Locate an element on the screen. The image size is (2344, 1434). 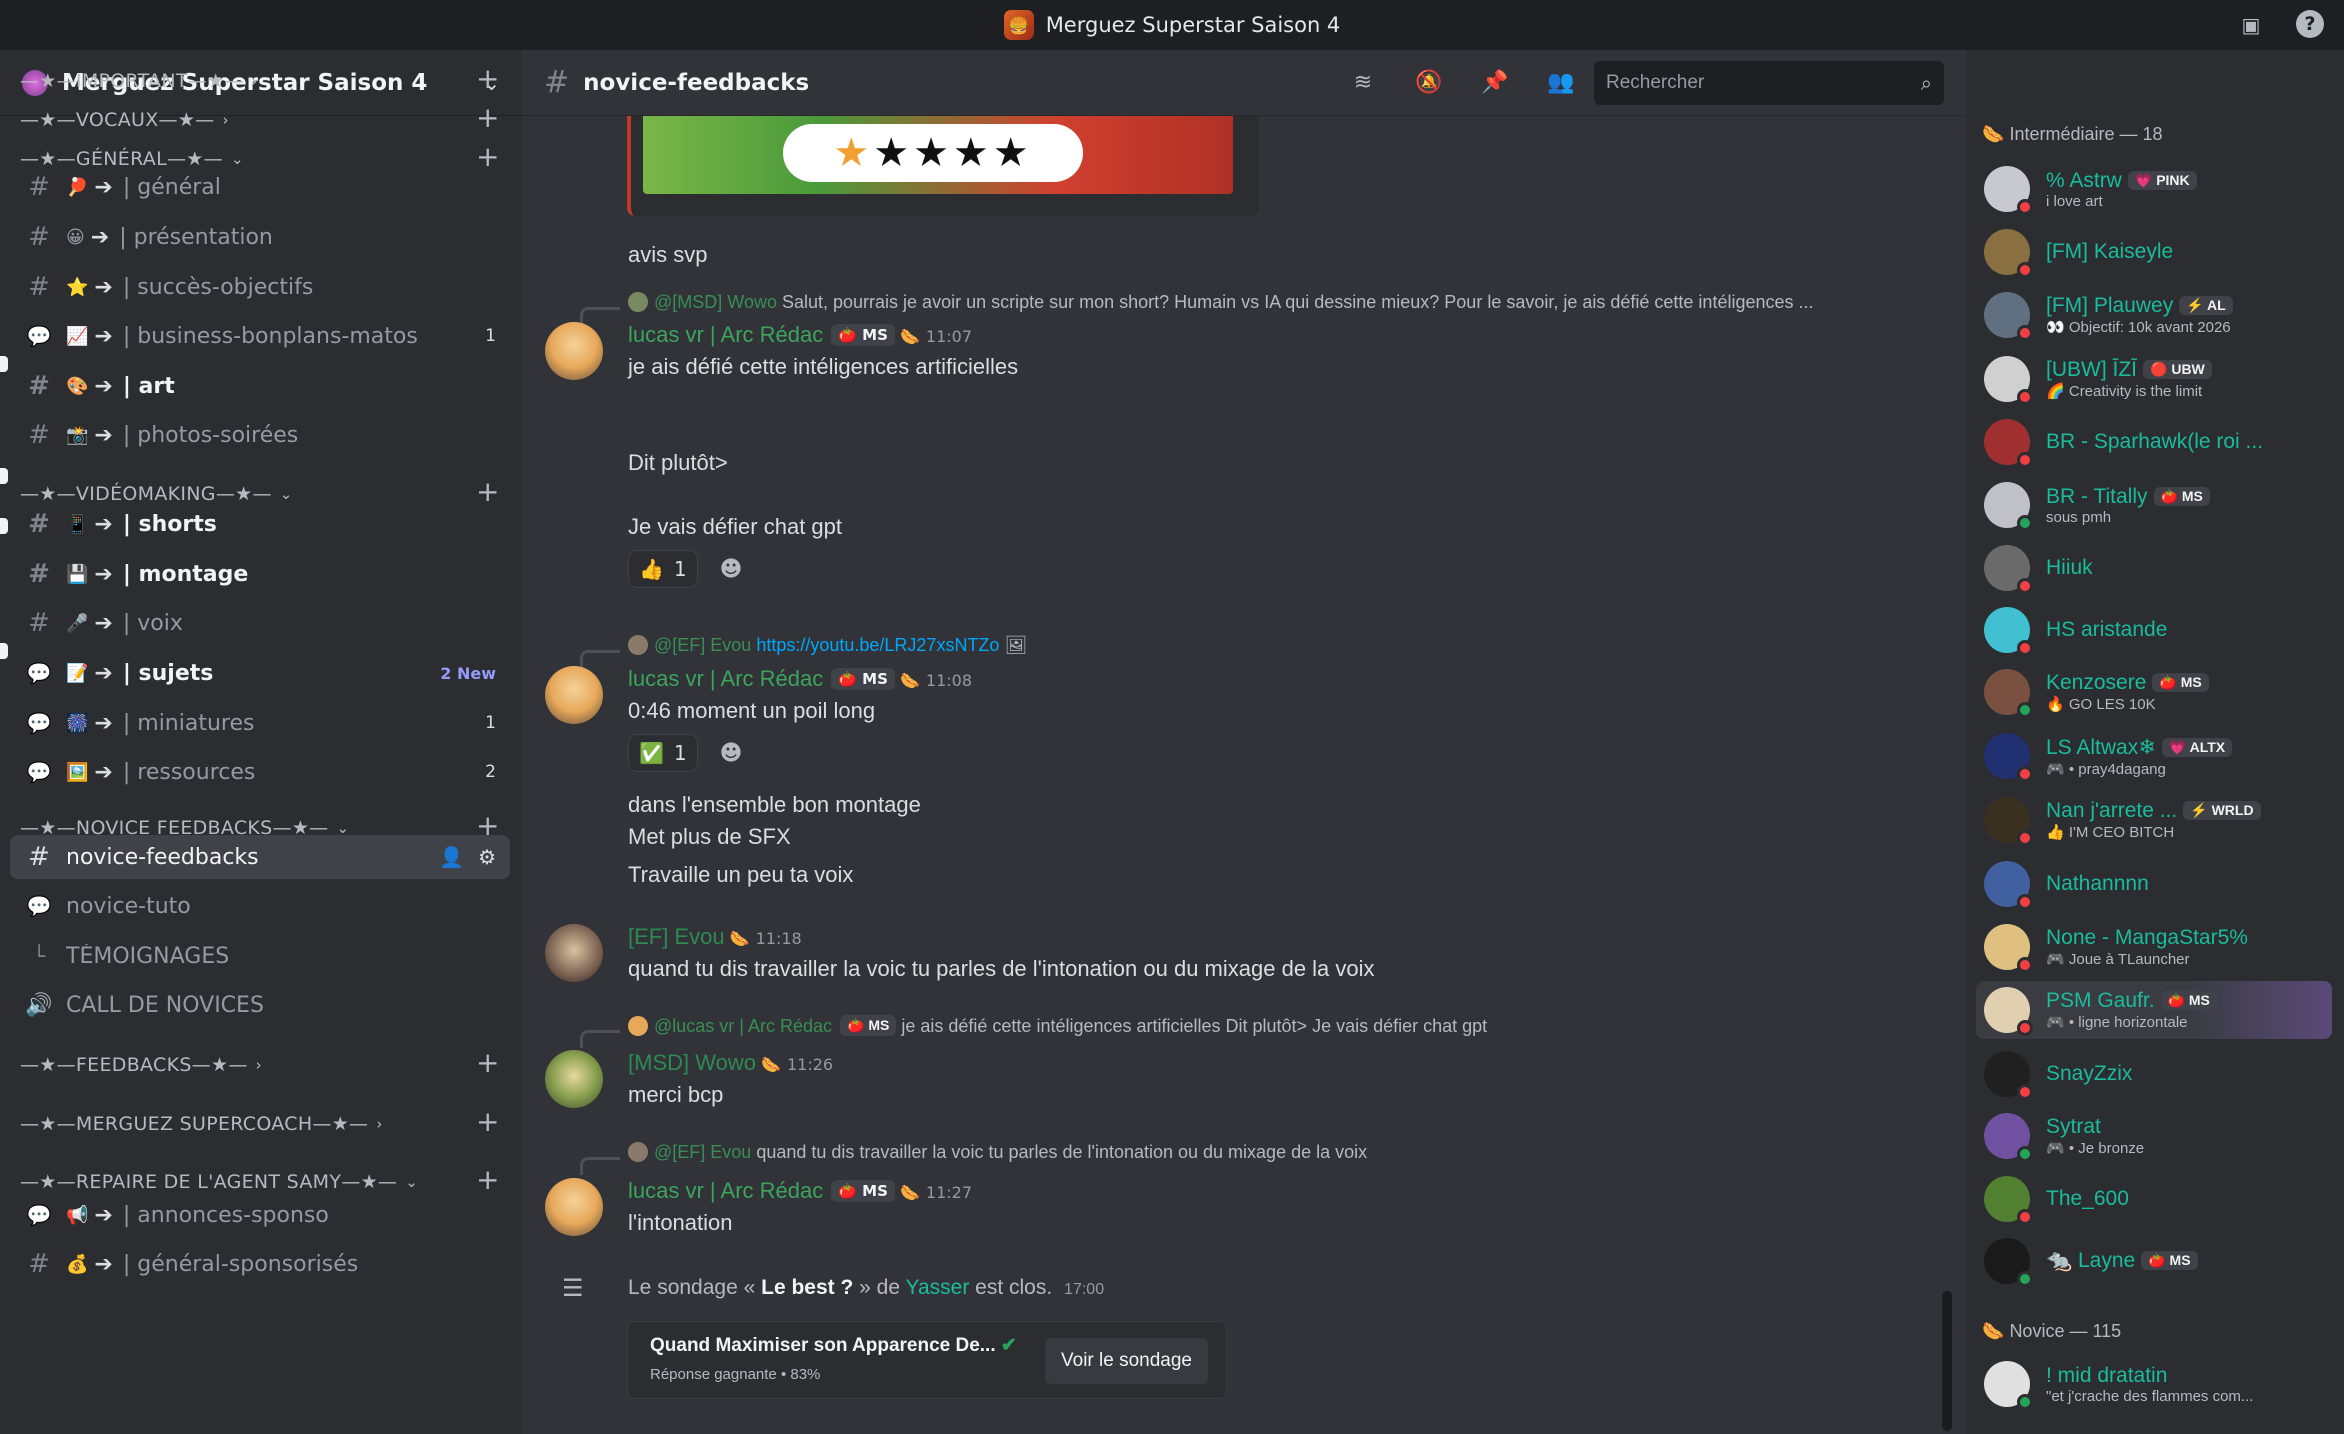
member-name: The_600 is located at coordinates (2087, 1198).